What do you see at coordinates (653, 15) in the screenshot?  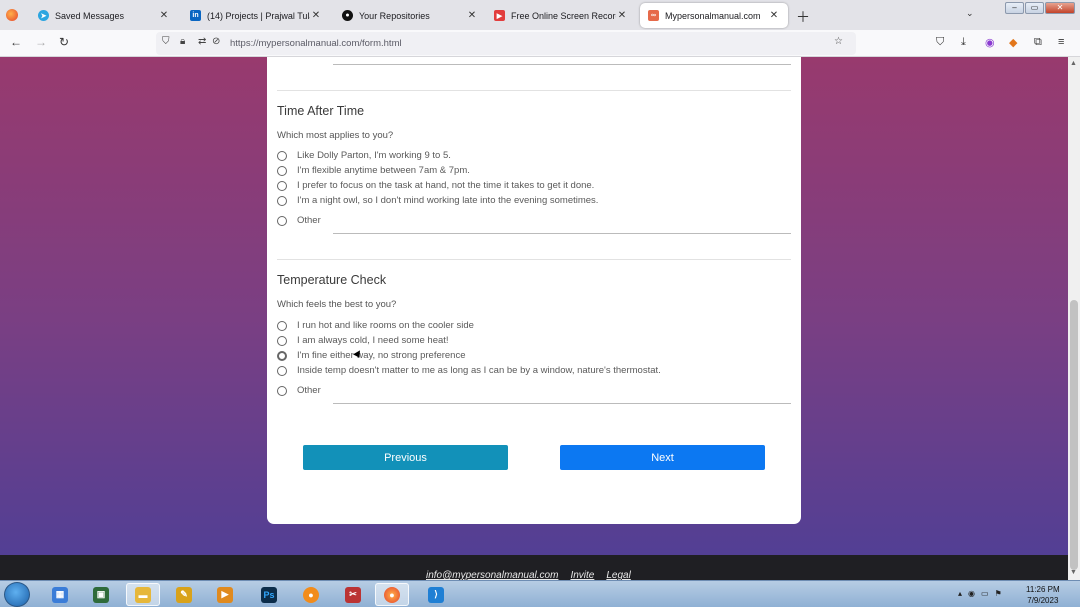 I see `site-icon: ∞` at bounding box center [653, 15].